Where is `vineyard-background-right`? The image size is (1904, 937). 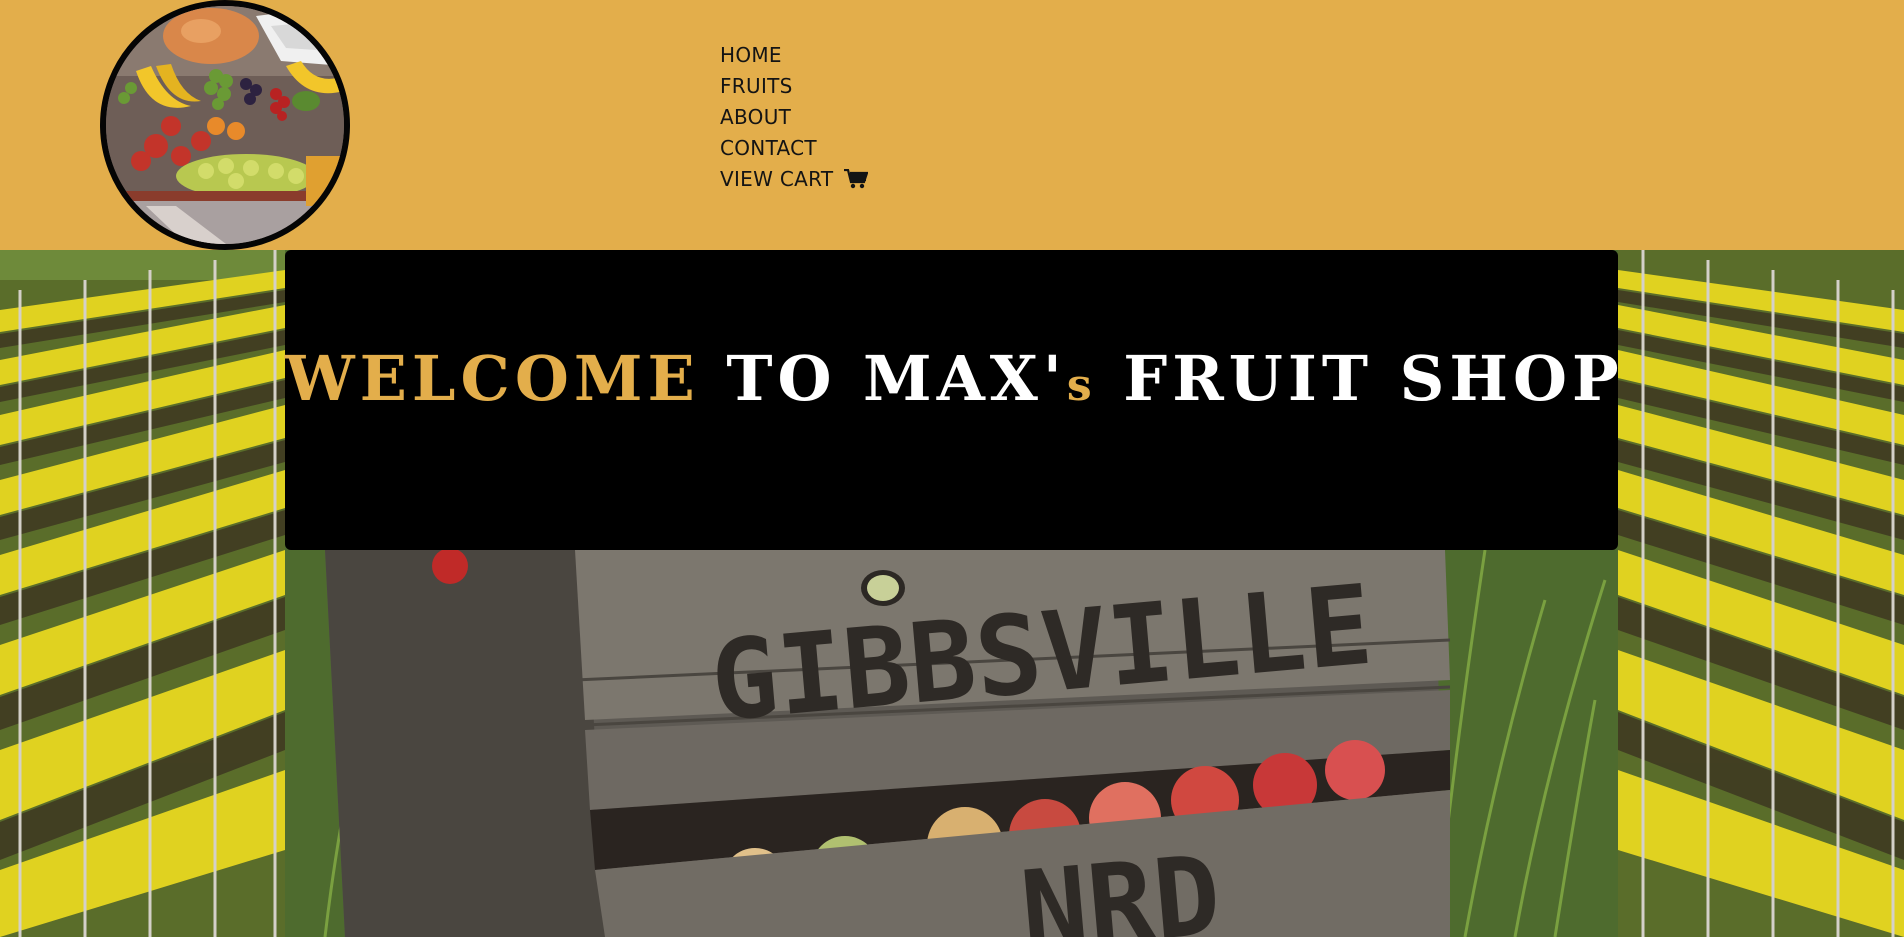
vineyard-background-right is located at coordinates (1761, 593).